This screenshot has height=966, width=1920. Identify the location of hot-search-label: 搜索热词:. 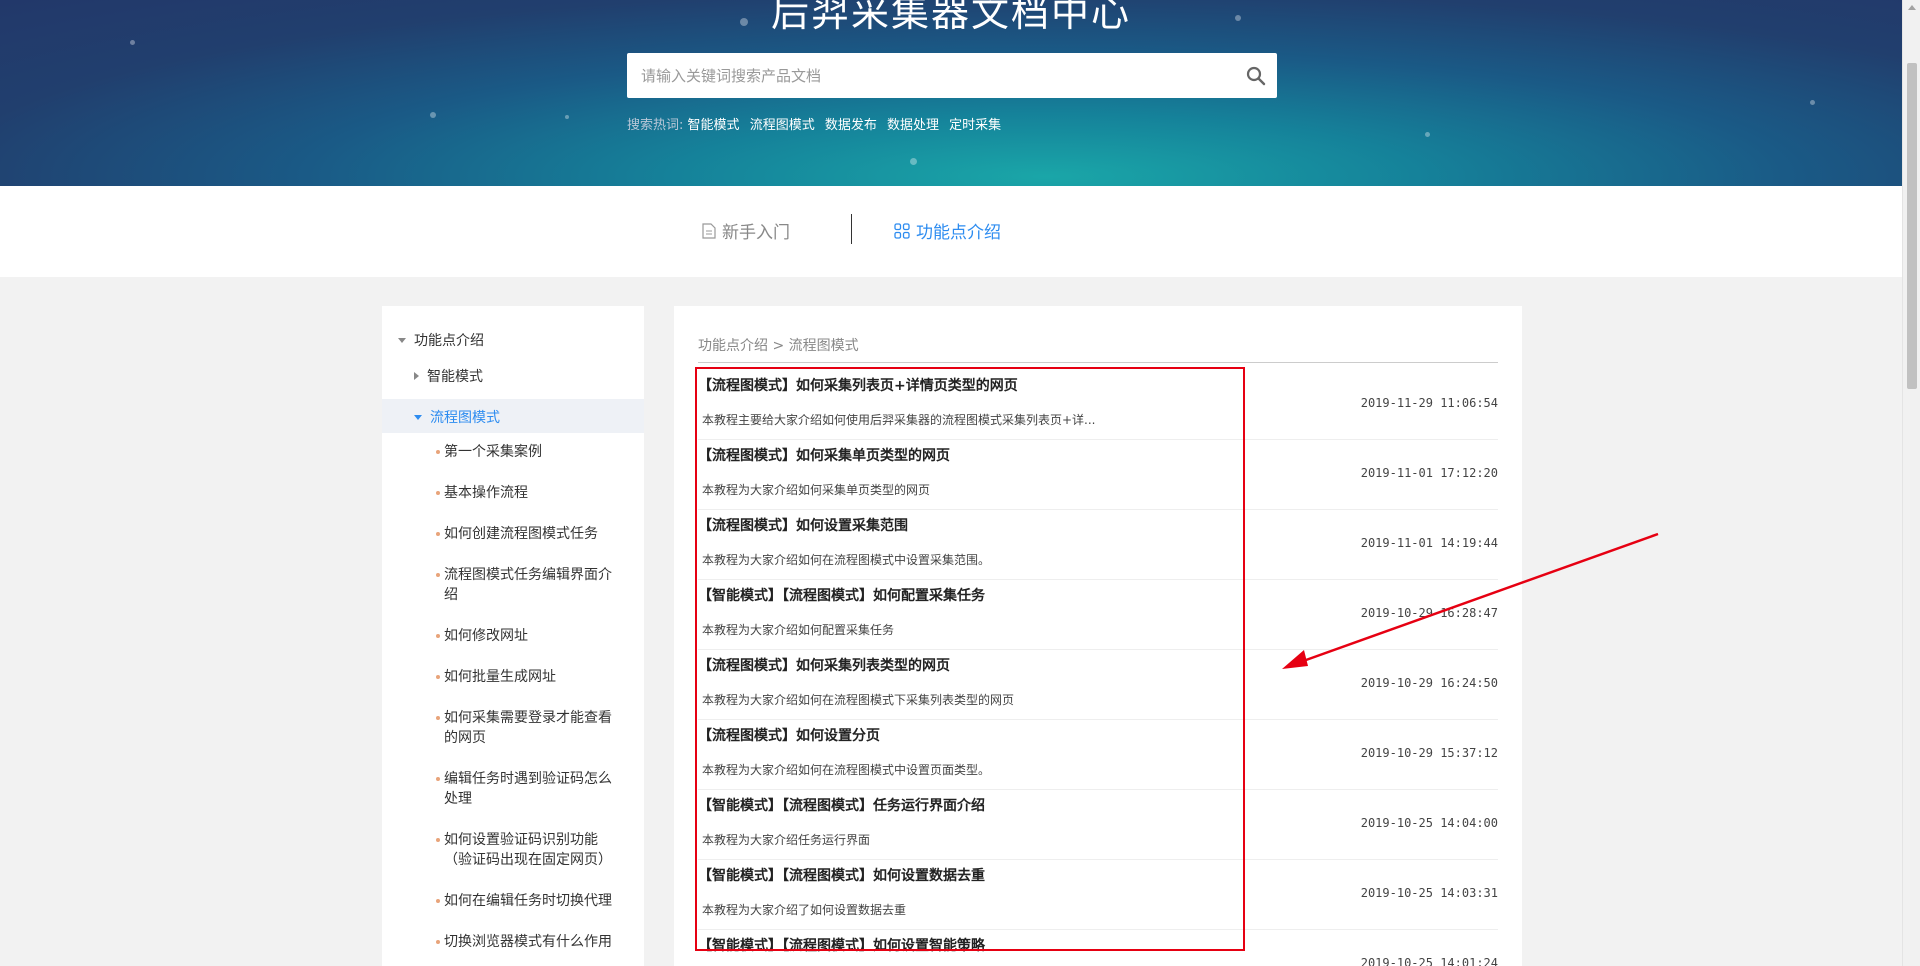
(655, 125).